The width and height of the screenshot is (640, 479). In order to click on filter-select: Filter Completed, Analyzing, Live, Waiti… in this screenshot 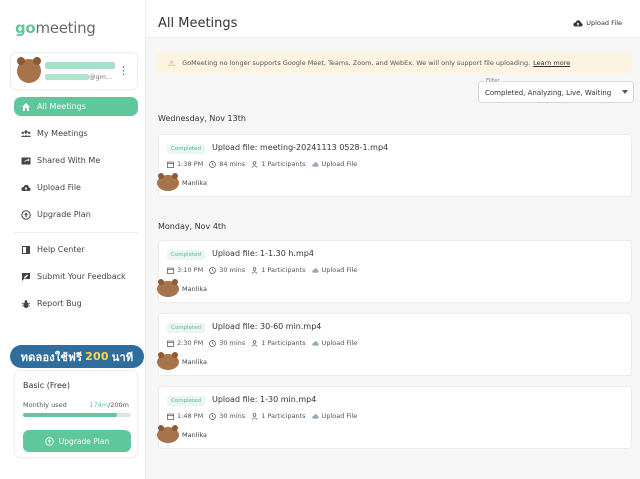, I will do `click(556, 90)`.